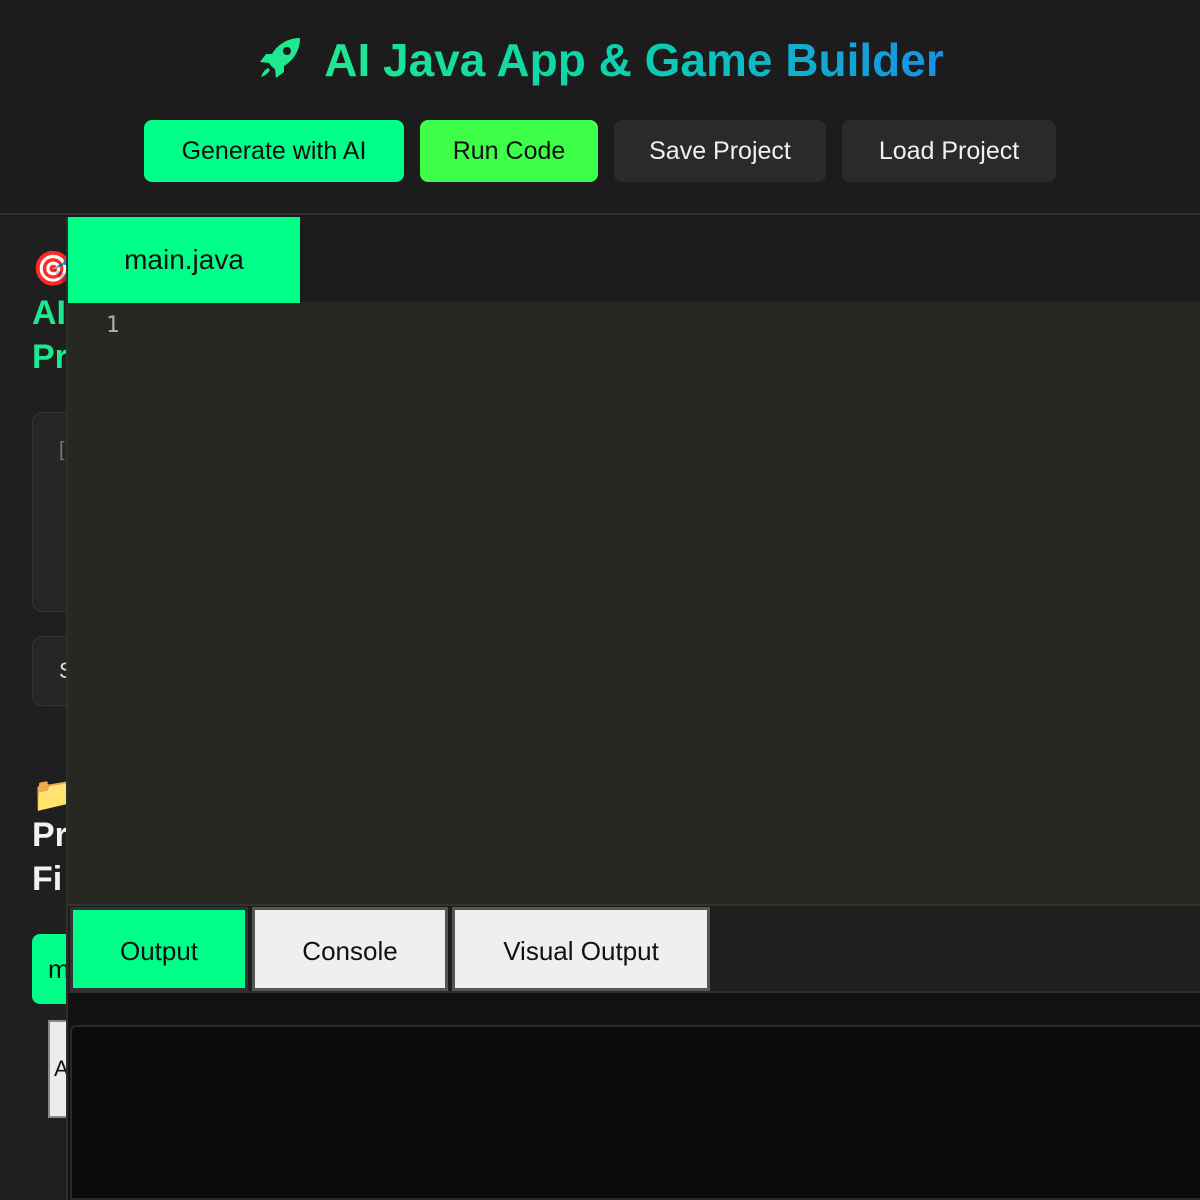  What do you see at coordinates (581, 949) in the screenshot?
I see `tab-visual-output: Visual Output` at bounding box center [581, 949].